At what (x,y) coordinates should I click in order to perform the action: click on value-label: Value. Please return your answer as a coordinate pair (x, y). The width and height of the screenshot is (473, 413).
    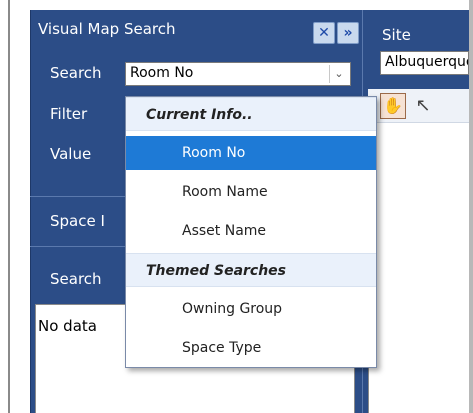
    Looking at the image, I should click on (71, 154).